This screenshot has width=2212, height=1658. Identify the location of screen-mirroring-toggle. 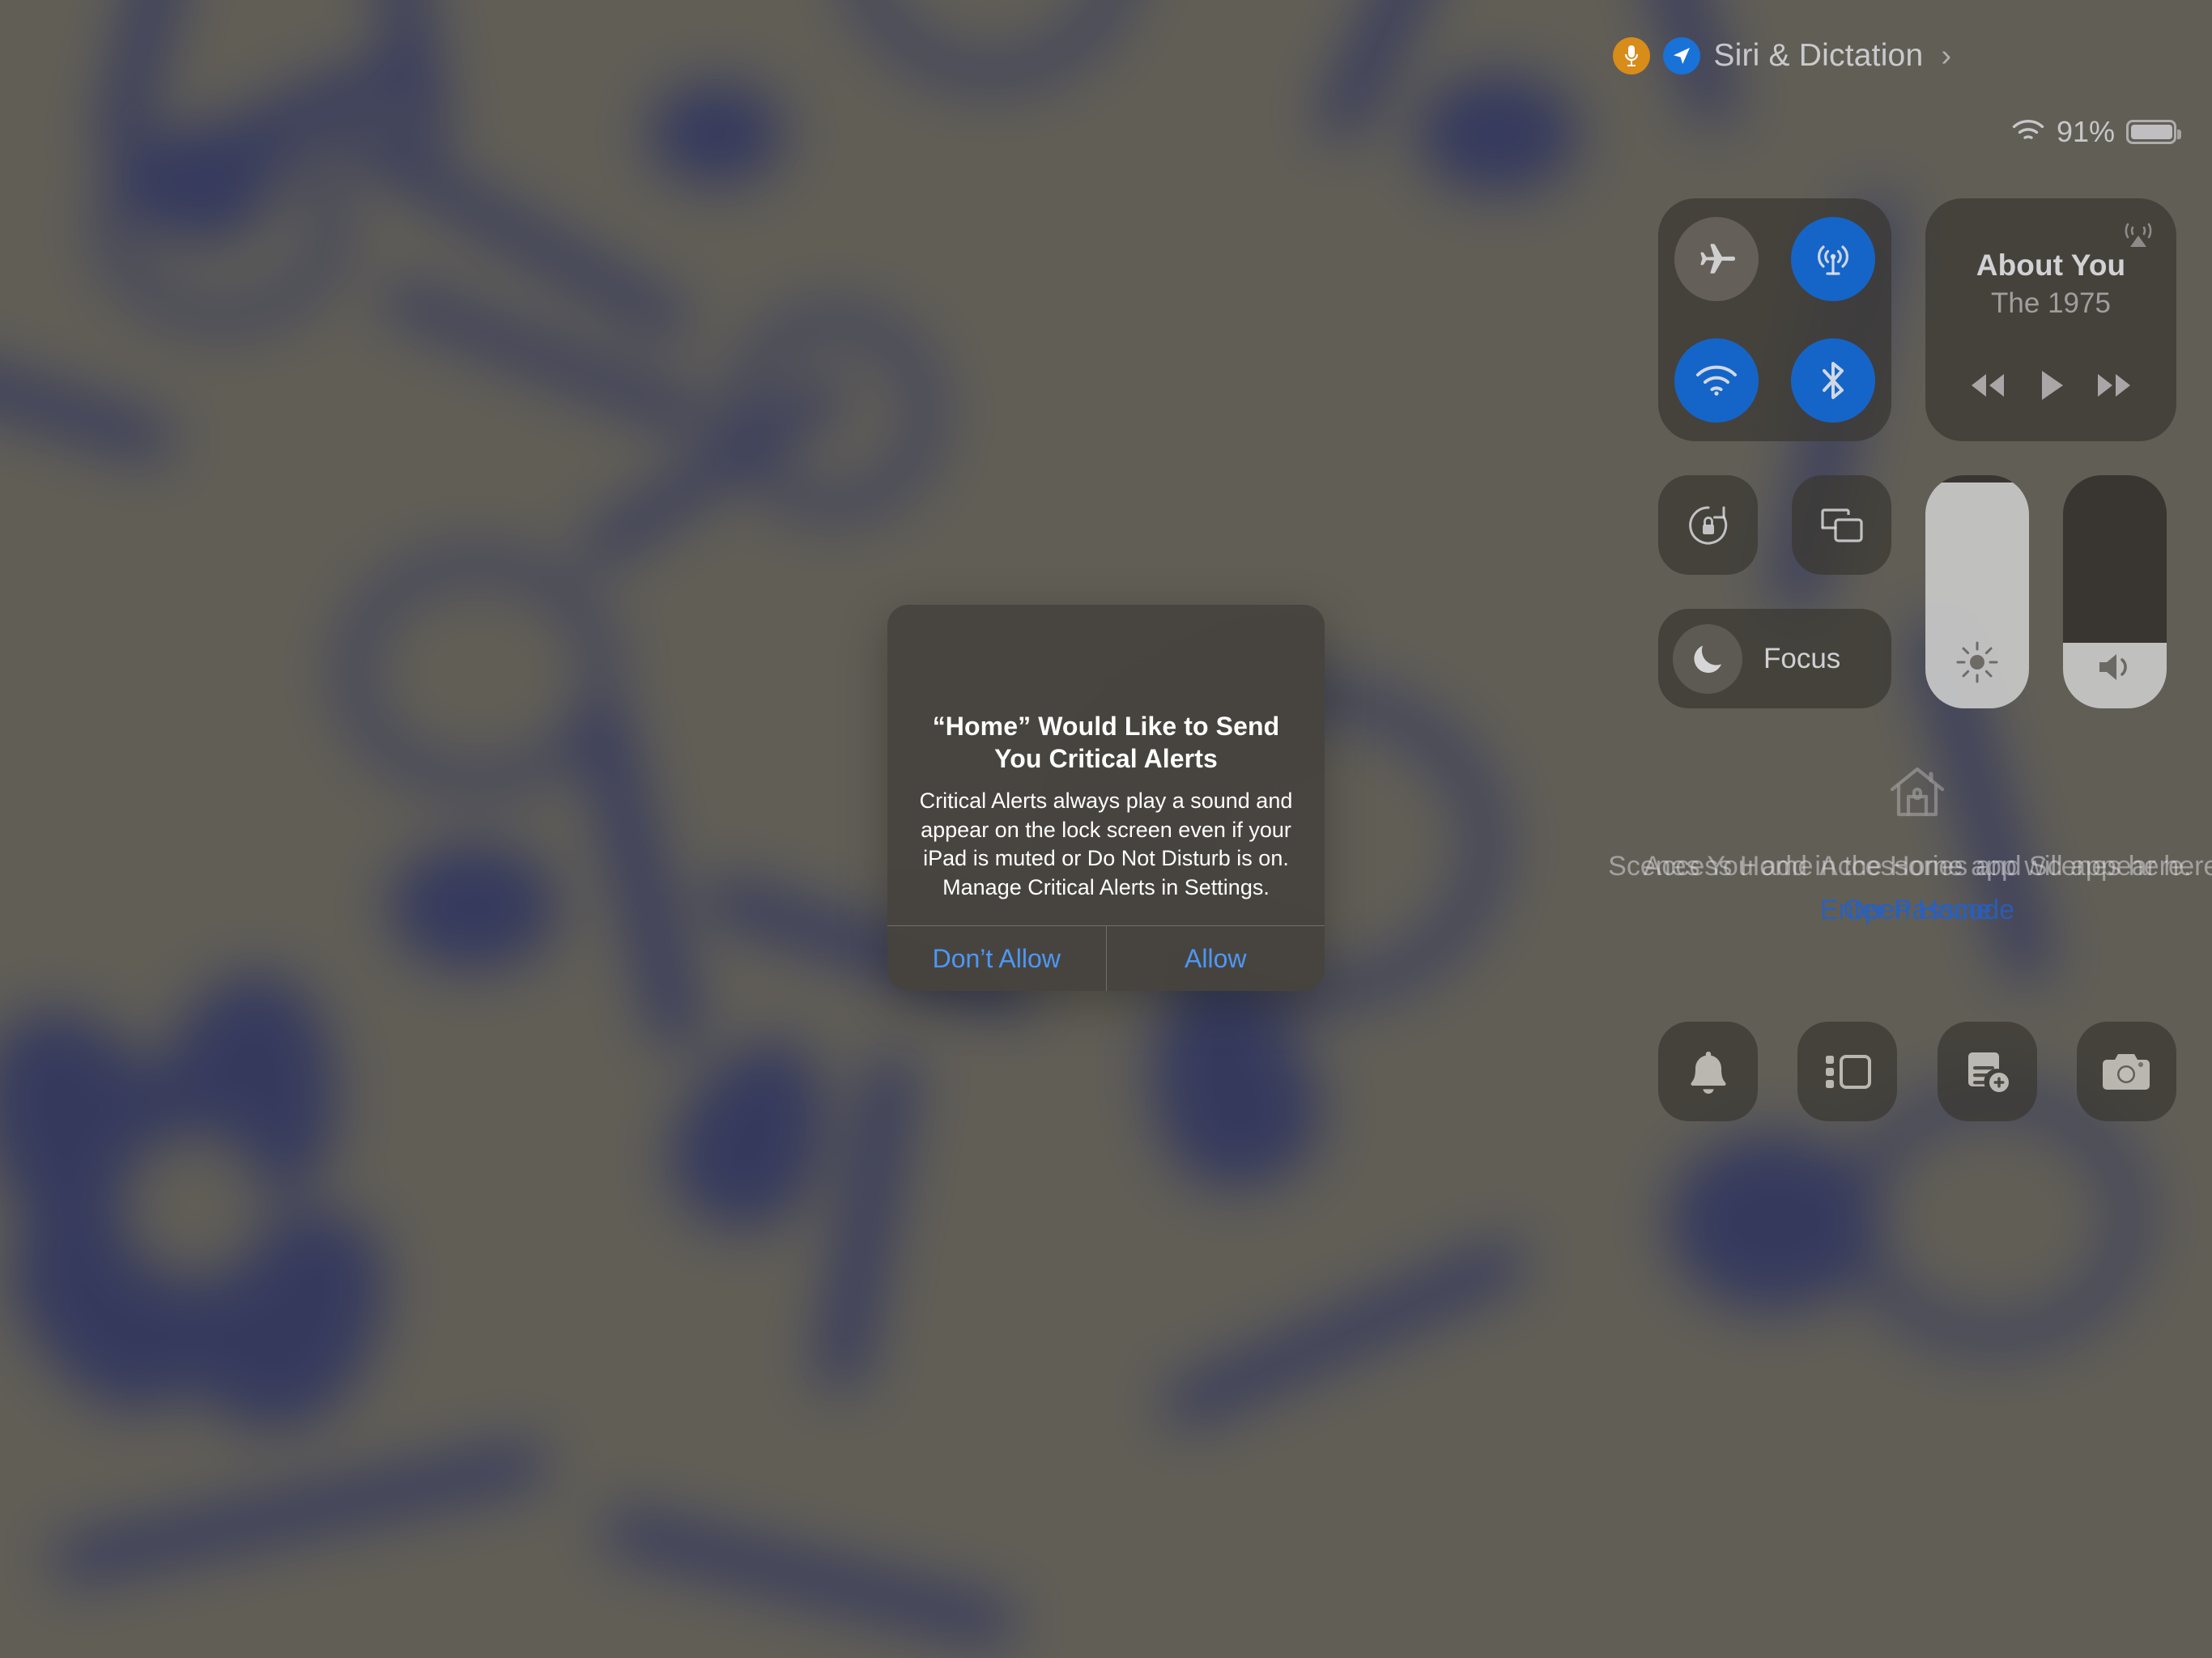
(1842, 525).